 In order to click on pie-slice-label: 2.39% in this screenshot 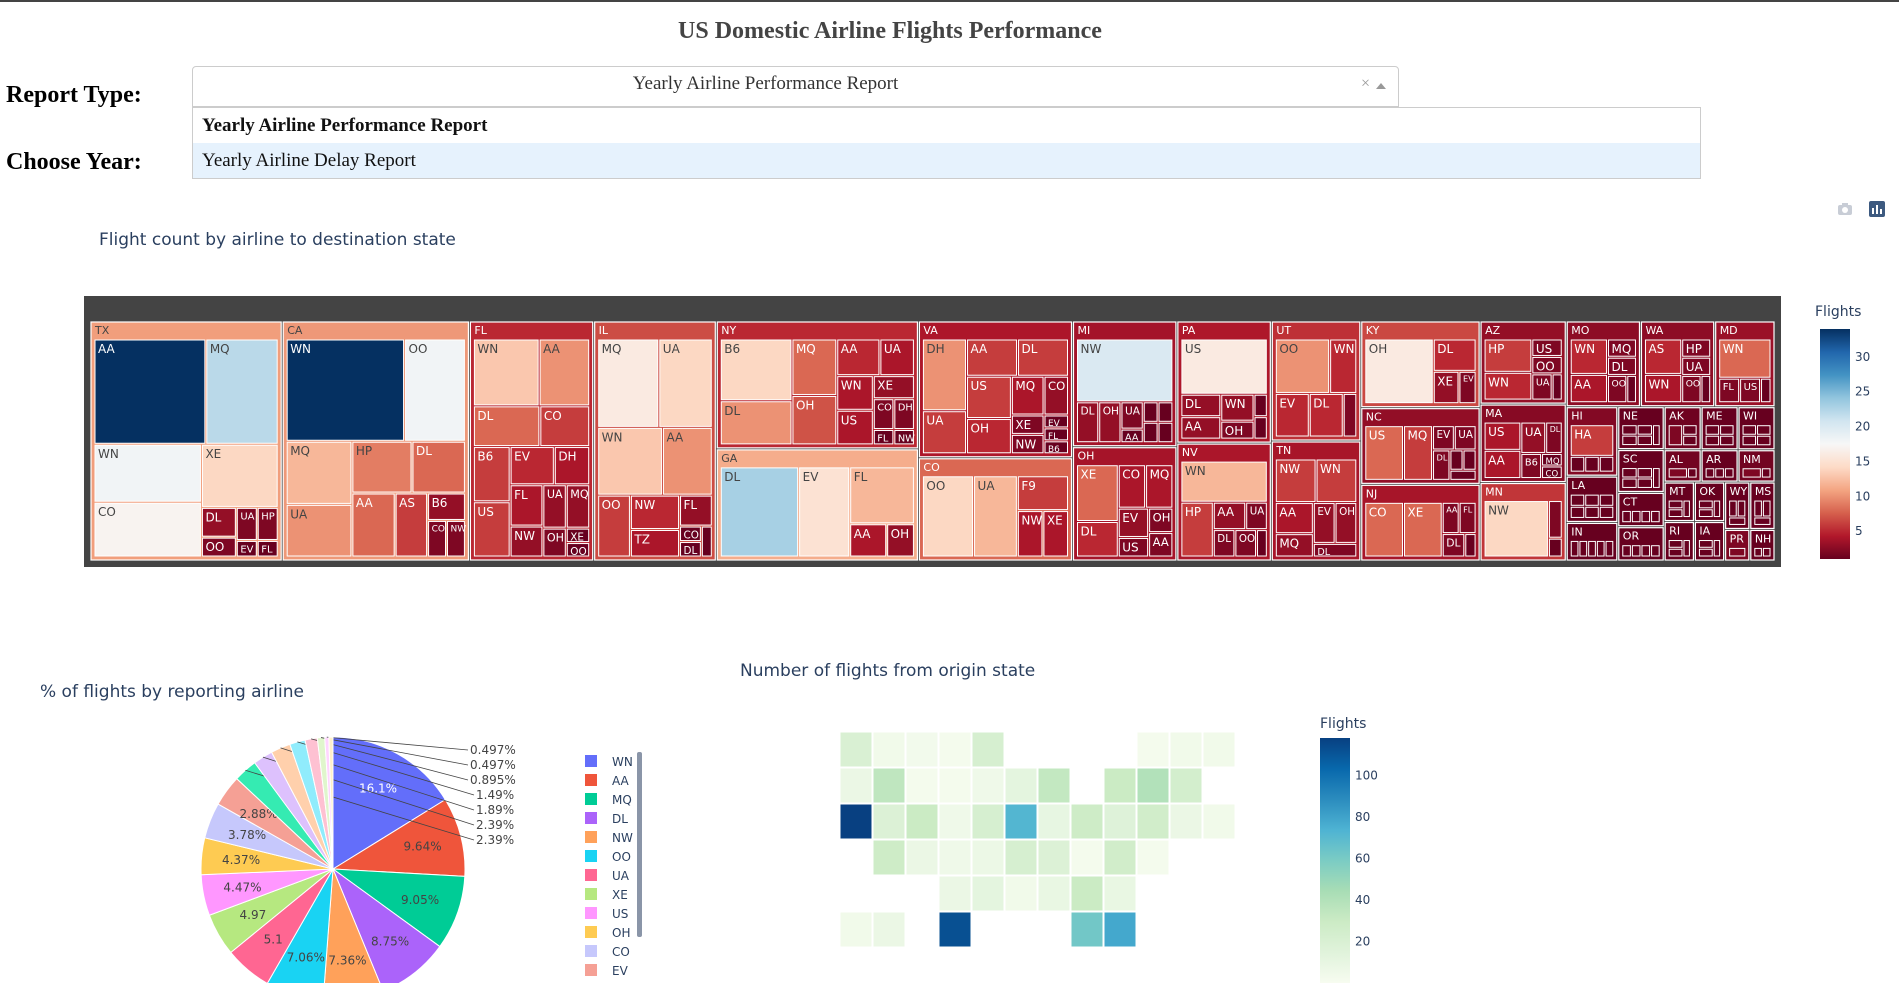, I will do `click(495, 825)`.